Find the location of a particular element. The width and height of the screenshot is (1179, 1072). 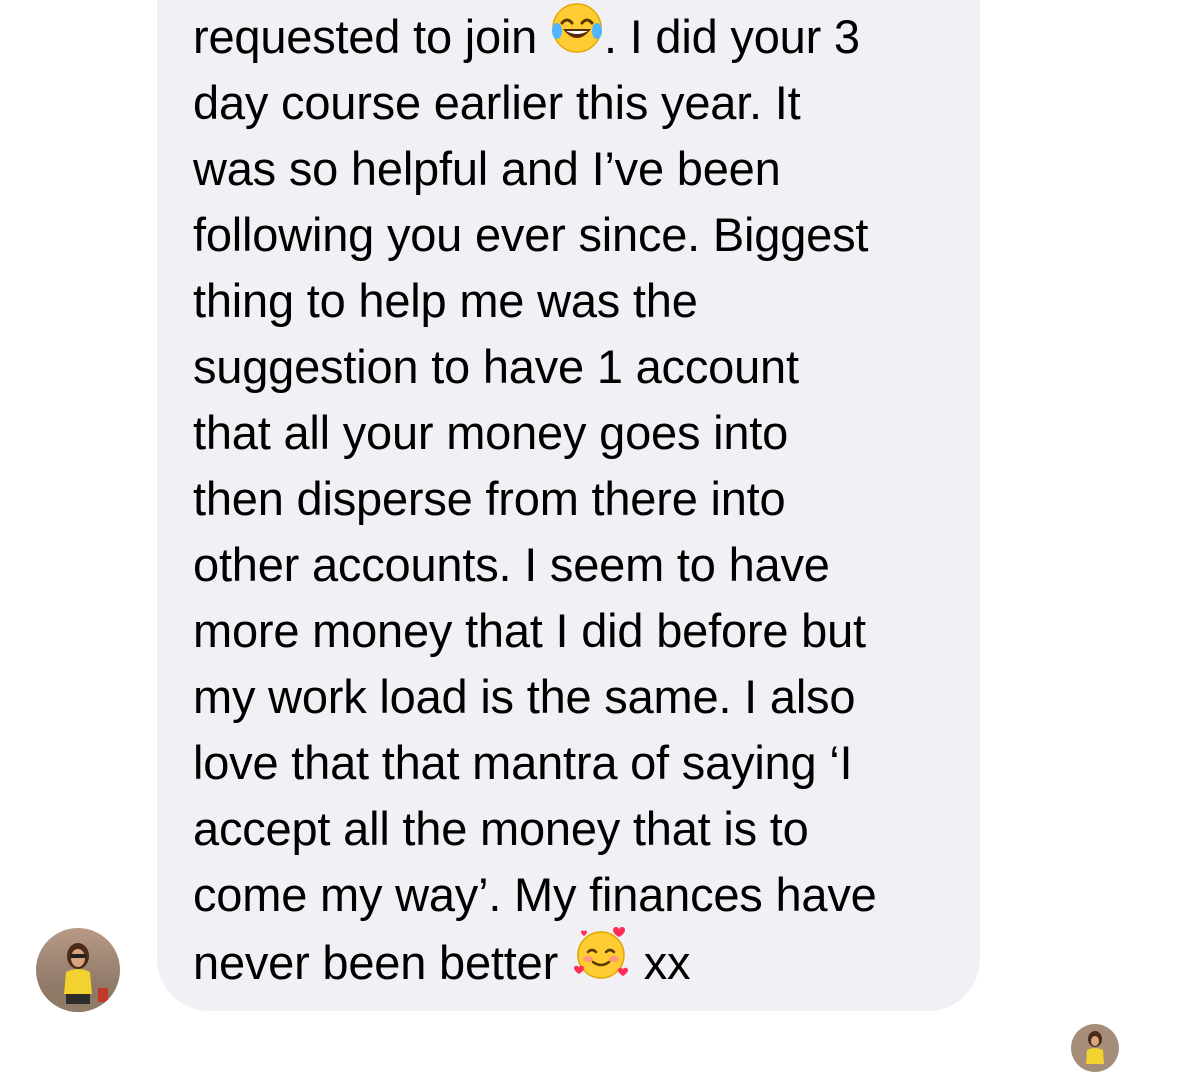

message-line: requested to join . I did your 3 is located at coordinates (535, 36).